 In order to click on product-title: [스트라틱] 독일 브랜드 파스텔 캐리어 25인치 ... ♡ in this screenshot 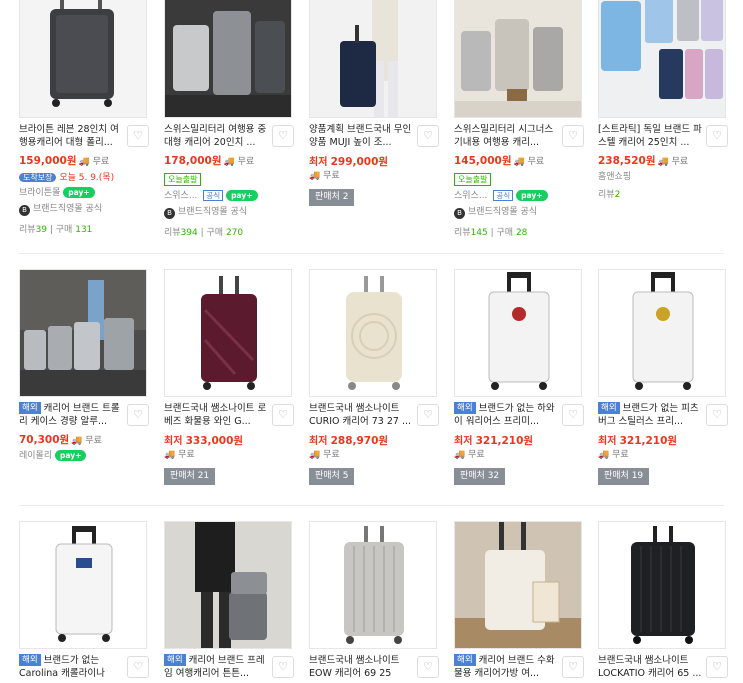, I will do `click(663, 136)`.